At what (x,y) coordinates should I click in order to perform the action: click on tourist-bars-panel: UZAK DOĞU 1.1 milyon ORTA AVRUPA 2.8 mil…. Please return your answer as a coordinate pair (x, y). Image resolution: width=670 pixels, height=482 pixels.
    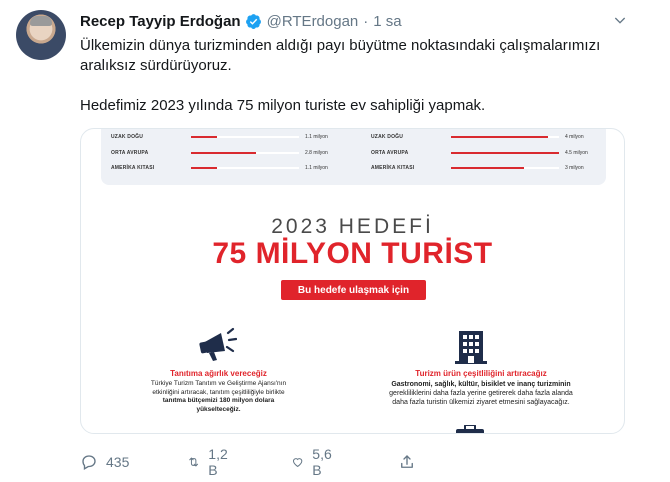
    Looking at the image, I should click on (353, 157).